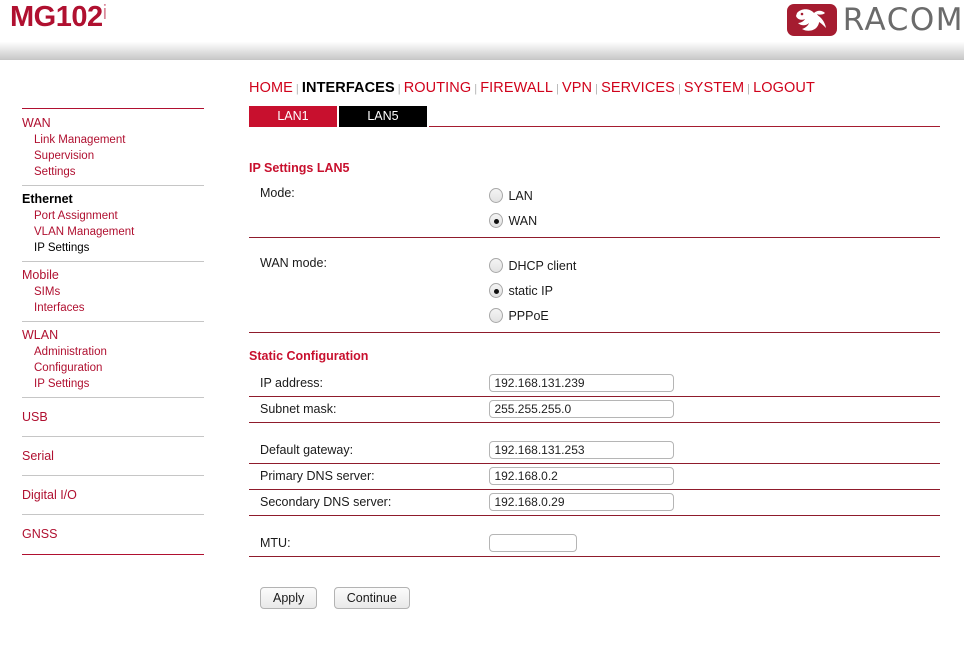  I want to click on apply-button: Apply, so click(289, 598).